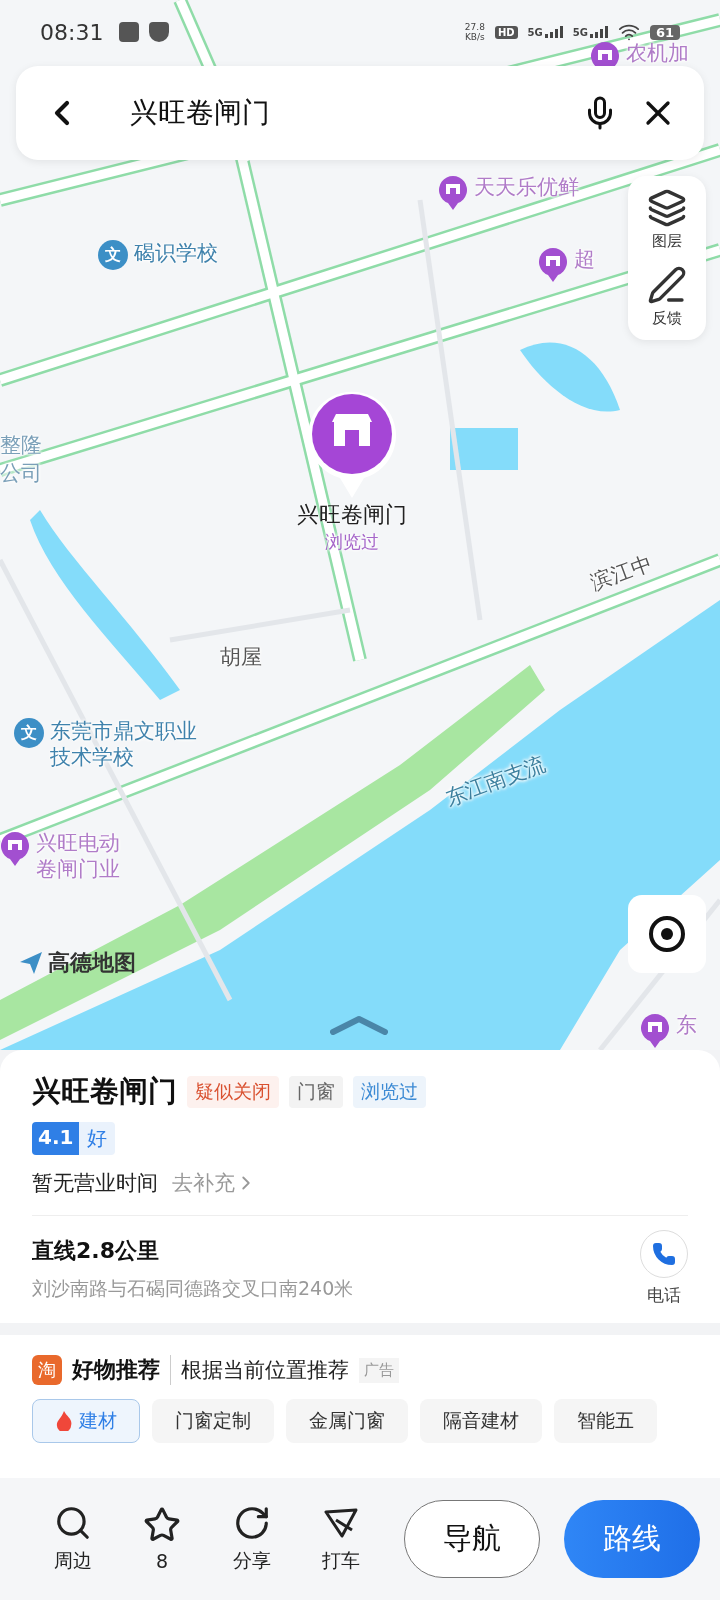 The width and height of the screenshot is (720, 1600). I want to click on map-logo-text: 高德地图, so click(92, 963).